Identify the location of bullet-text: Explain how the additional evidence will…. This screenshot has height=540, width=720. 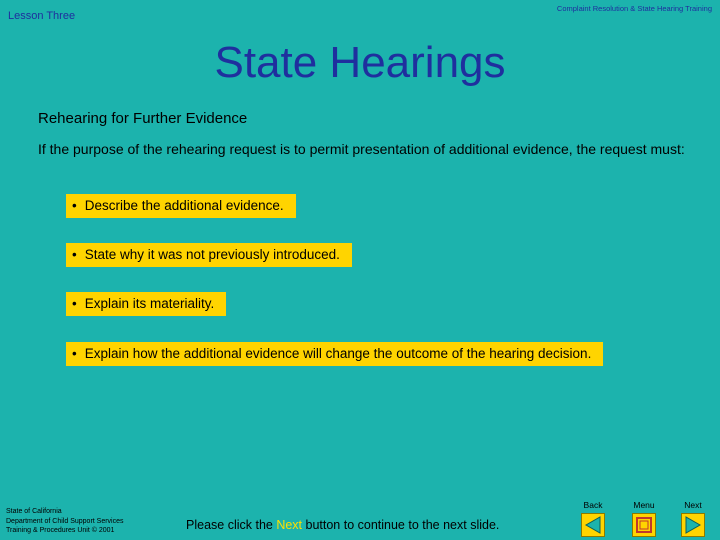
(338, 353).